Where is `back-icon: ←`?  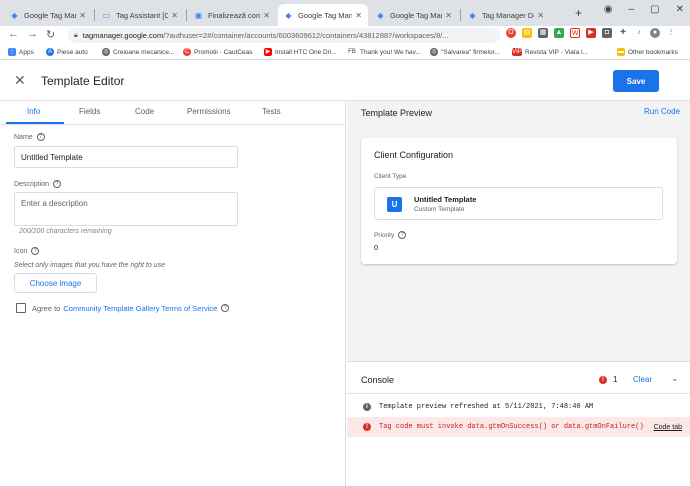
back-icon: ← is located at coordinates (13, 34).